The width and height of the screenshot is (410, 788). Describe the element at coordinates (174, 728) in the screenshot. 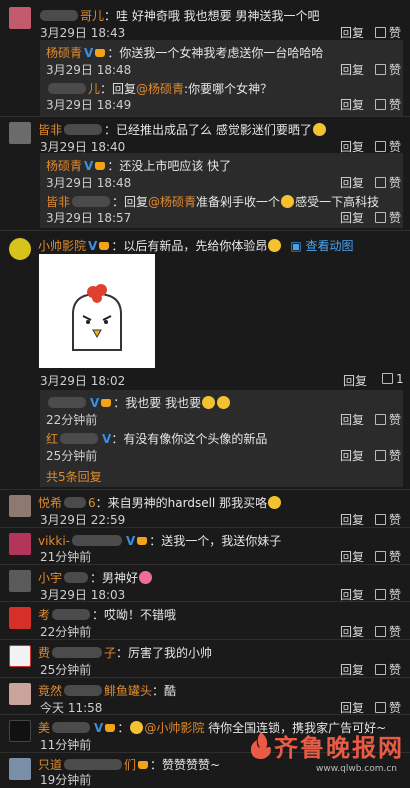

I see `mention-link: @小帅影院` at that location.